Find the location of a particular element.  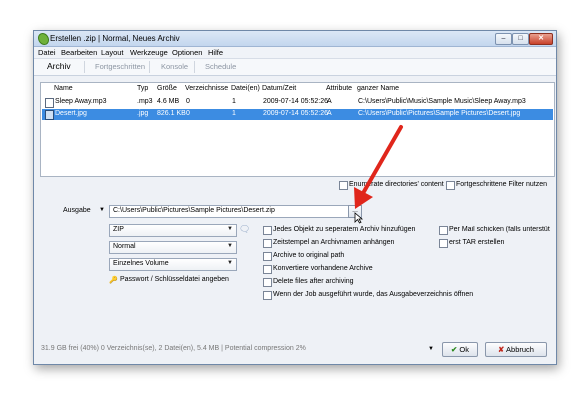

advanced-filter-checkbox is located at coordinates (450, 185).